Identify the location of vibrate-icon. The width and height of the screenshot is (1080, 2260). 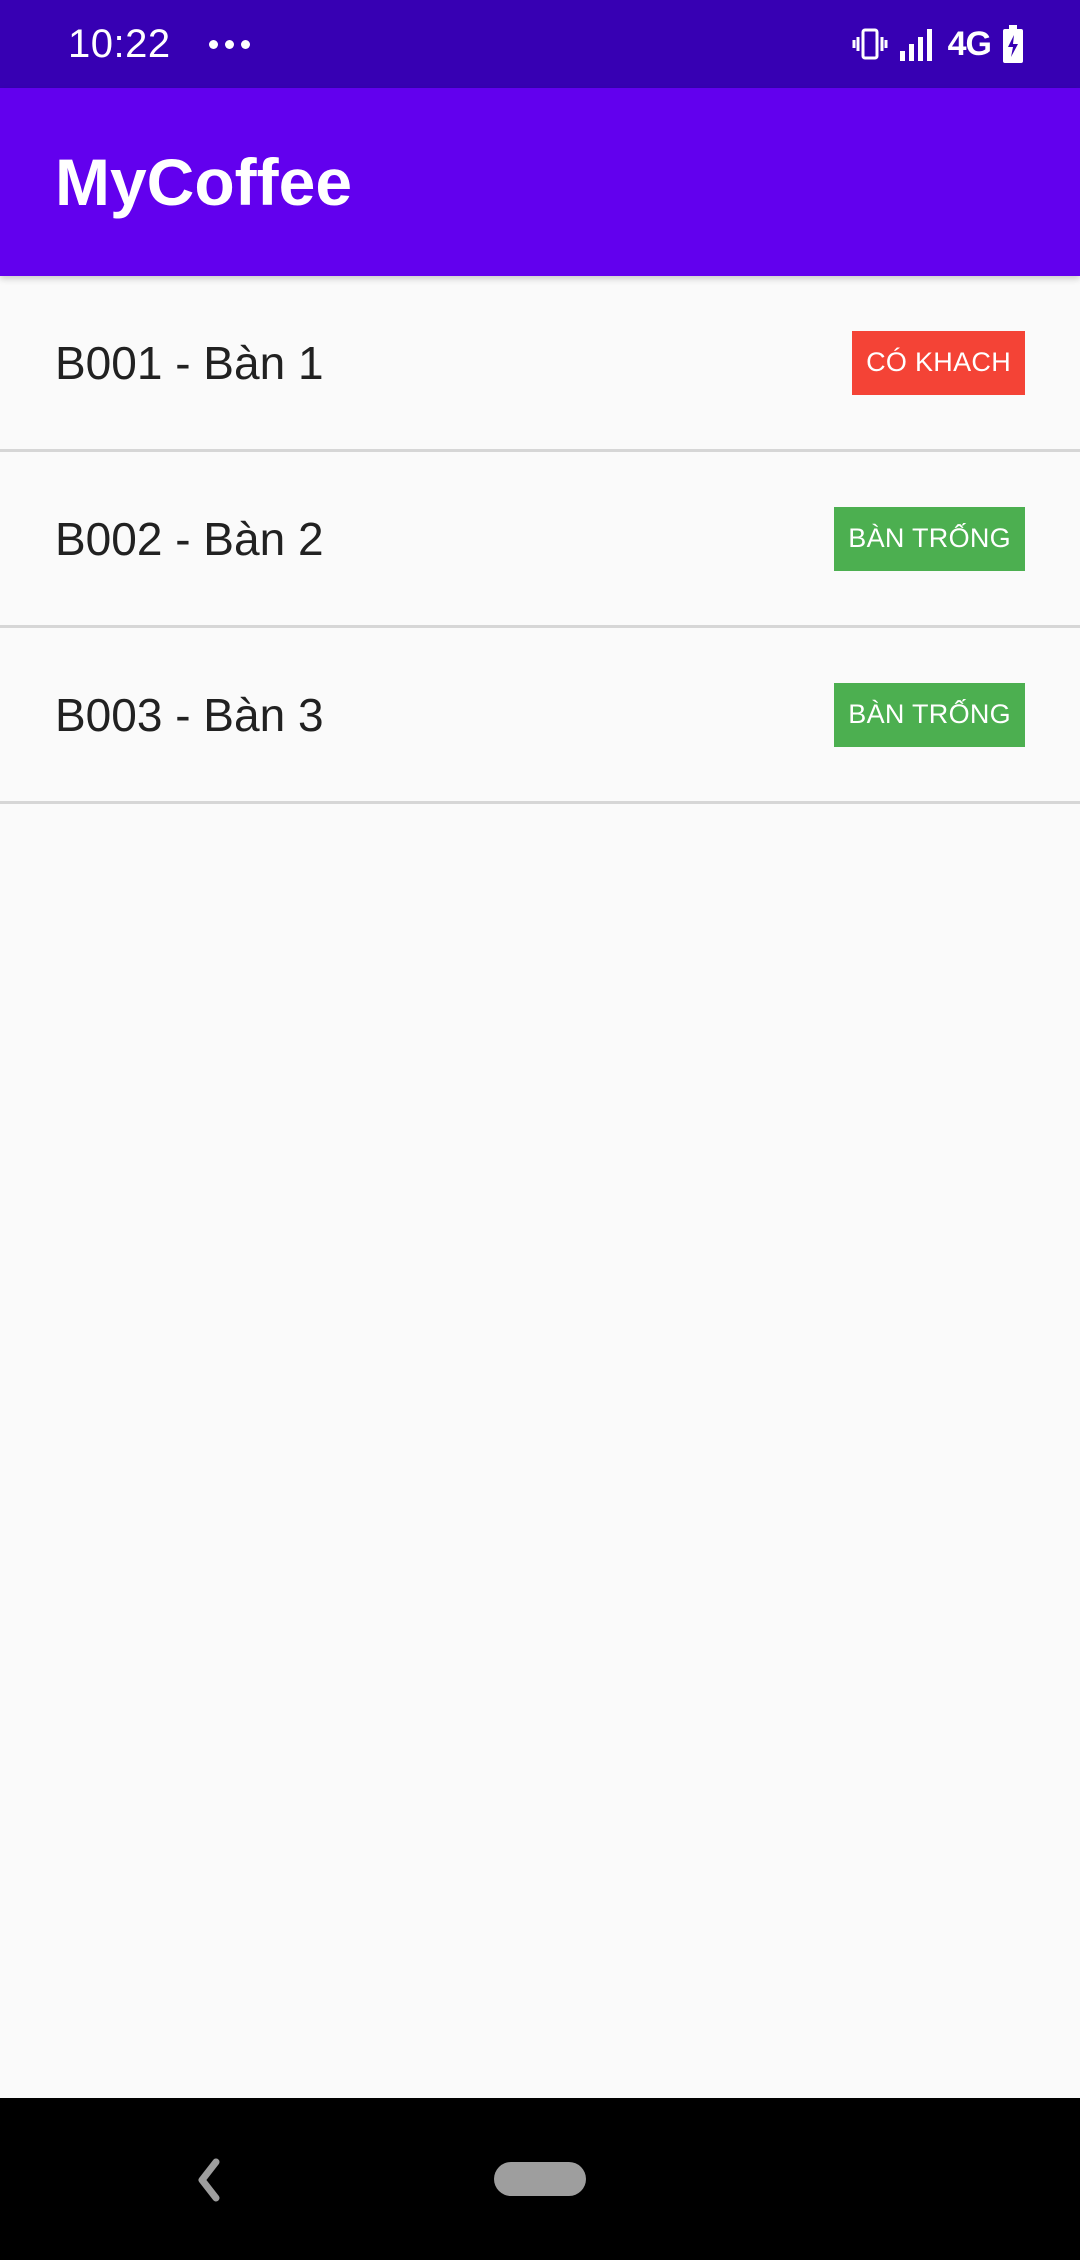
(870, 44).